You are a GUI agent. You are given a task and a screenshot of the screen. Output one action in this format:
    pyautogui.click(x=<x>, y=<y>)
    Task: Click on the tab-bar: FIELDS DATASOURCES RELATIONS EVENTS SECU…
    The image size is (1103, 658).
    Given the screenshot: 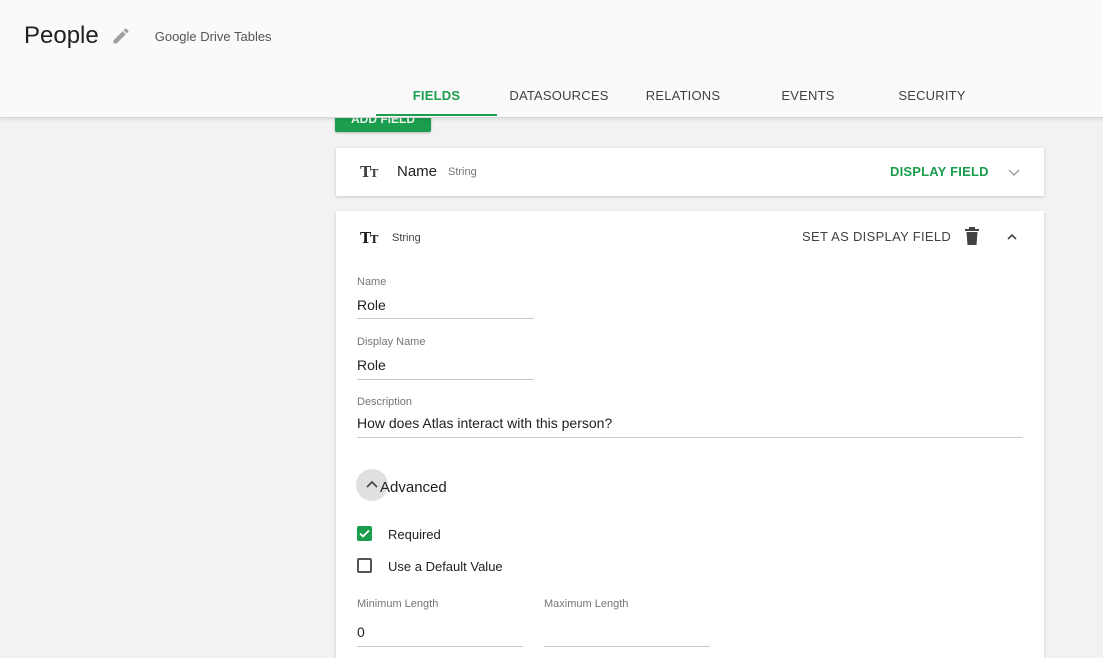 What is the action you would take?
    pyautogui.click(x=551, y=102)
    